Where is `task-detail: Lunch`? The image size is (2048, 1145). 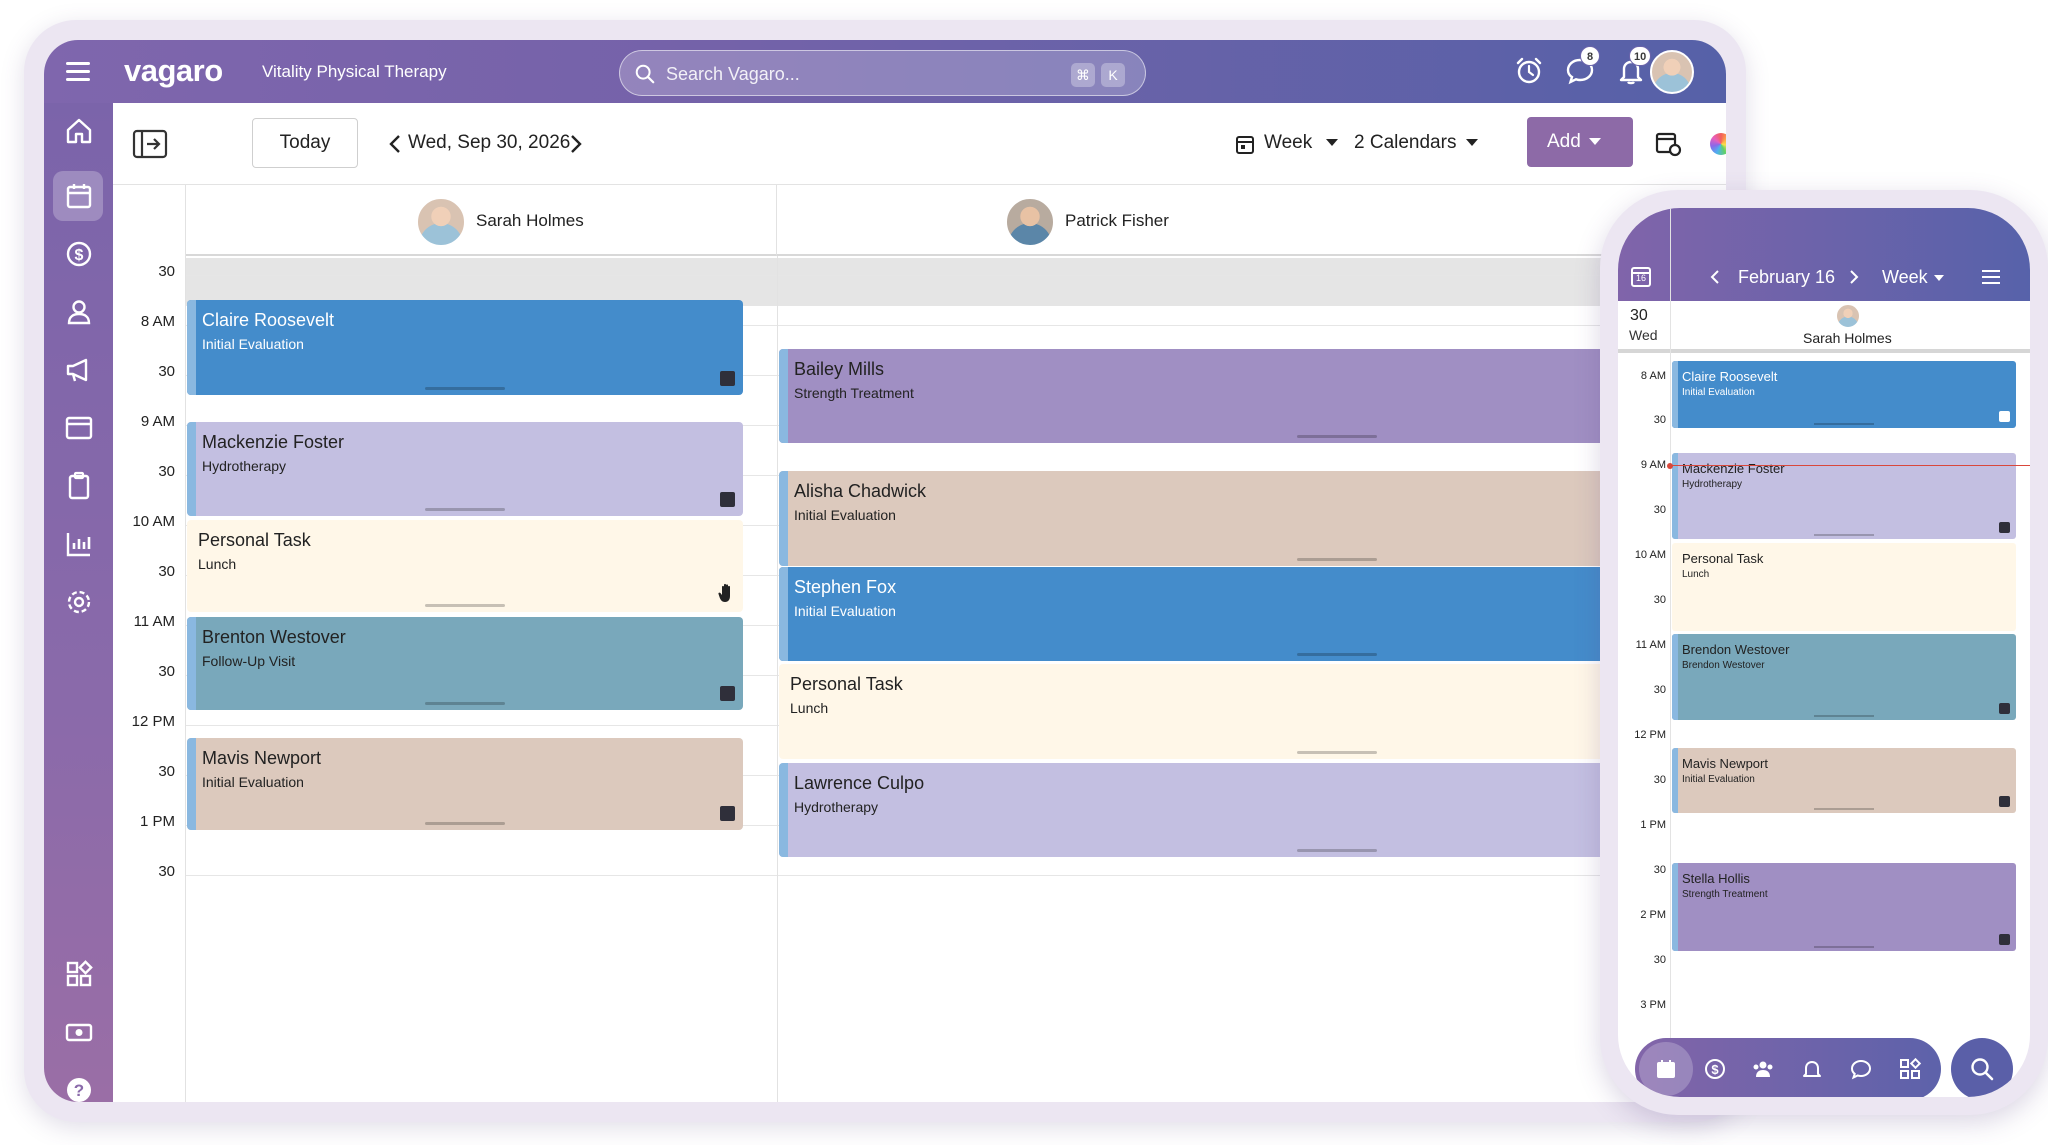 task-detail: Lunch is located at coordinates (809, 708).